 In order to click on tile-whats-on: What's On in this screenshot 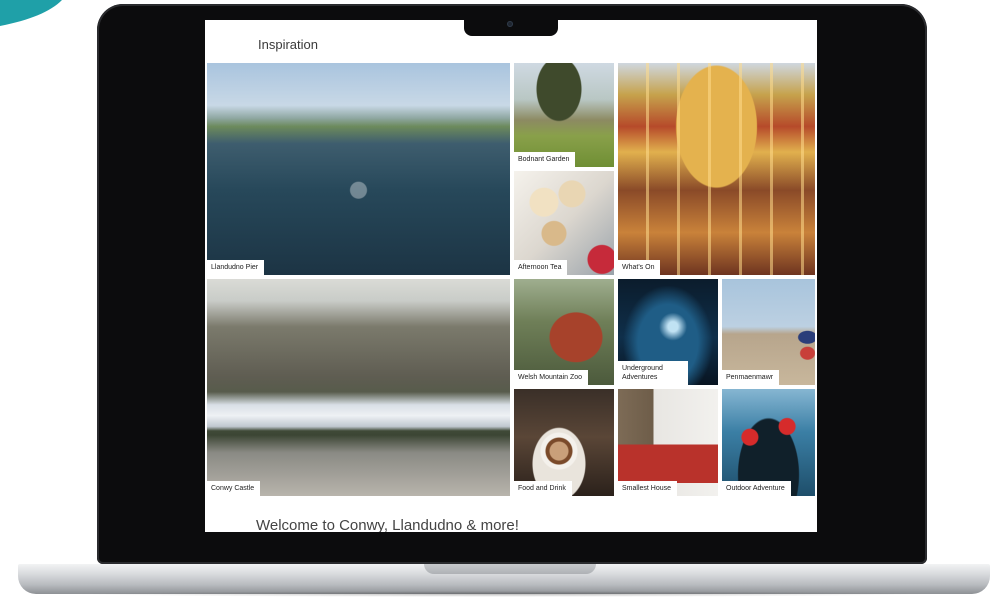, I will do `click(716, 169)`.